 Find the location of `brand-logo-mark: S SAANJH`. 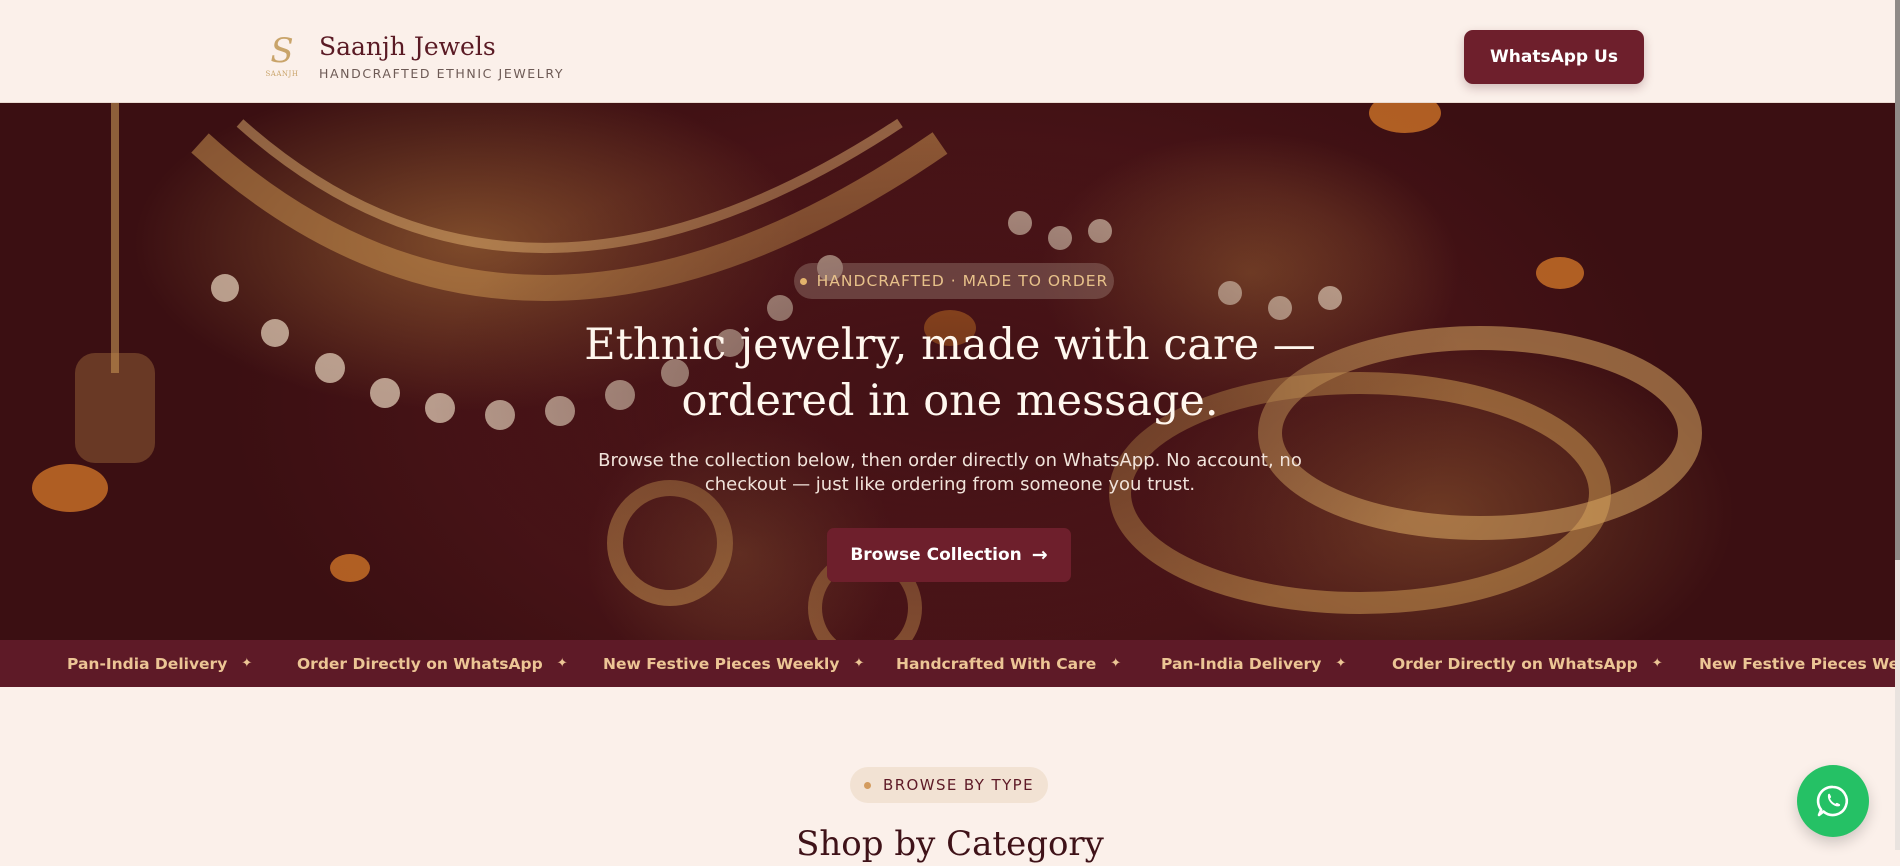

brand-logo-mark: S SAANJH is located at coordinates (282, 57).